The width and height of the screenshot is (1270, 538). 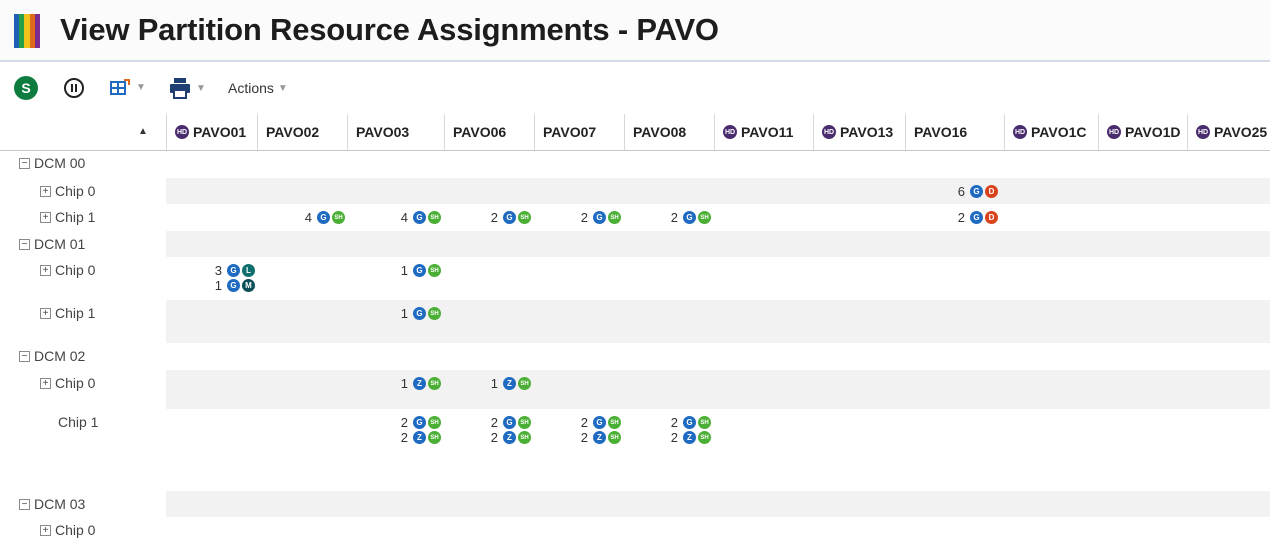 I want to click on column-header-pavo06: PAVO06, so click(x=489, y=132).